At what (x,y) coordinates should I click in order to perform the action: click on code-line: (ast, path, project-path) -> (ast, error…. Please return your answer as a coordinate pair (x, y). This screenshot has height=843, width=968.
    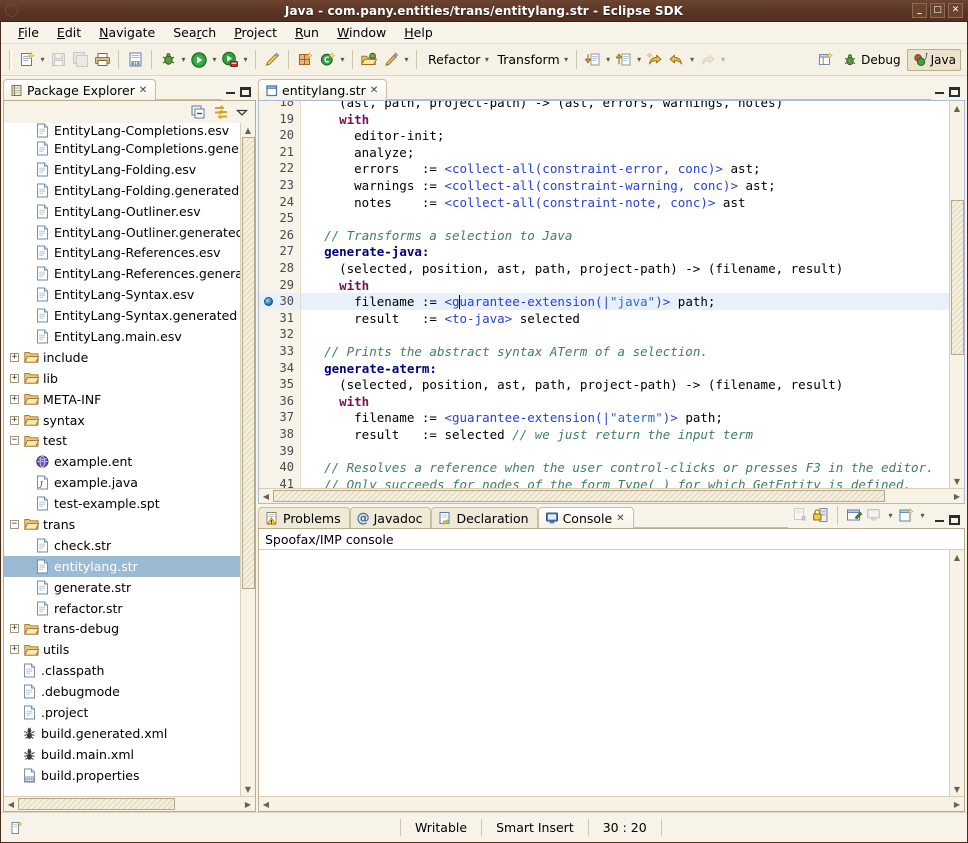
    Looking at the image, I should click on (546, 105).